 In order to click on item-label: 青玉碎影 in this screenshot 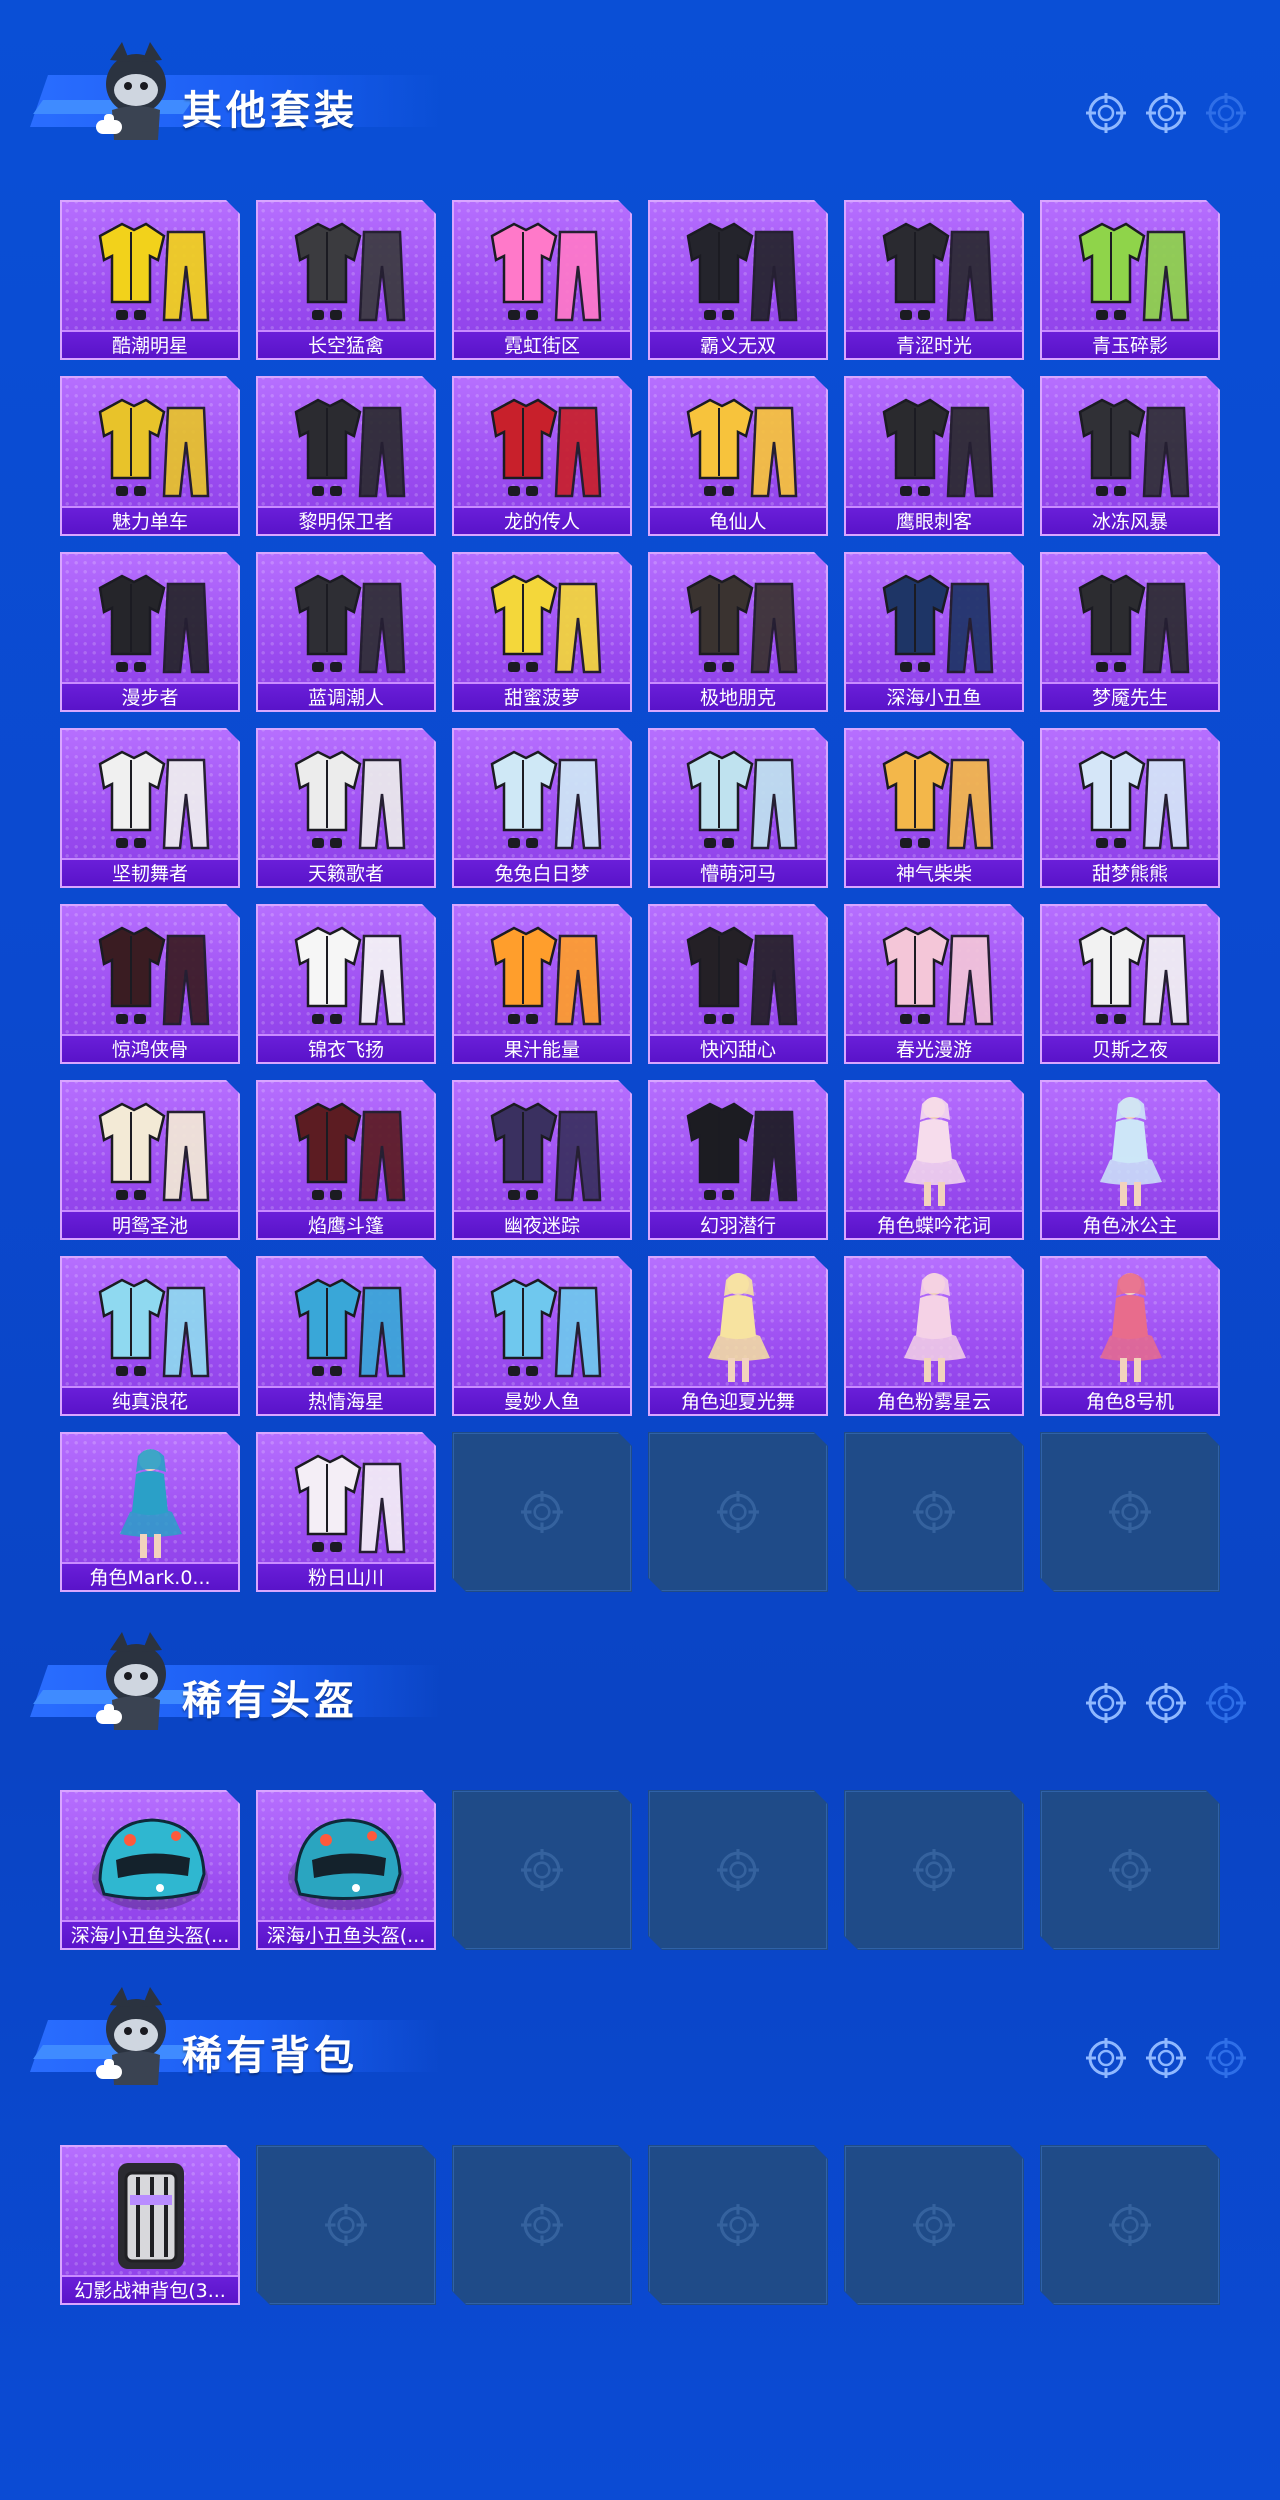, I will do `click(1130, 345)`.